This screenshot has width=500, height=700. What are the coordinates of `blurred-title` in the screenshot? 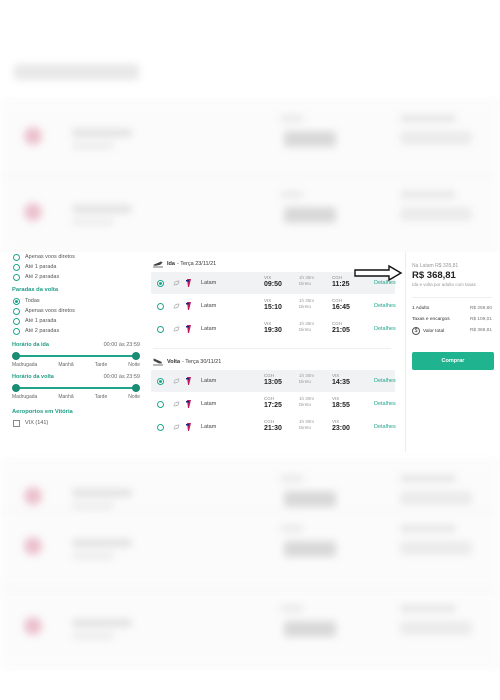 It's located at (76, 72).